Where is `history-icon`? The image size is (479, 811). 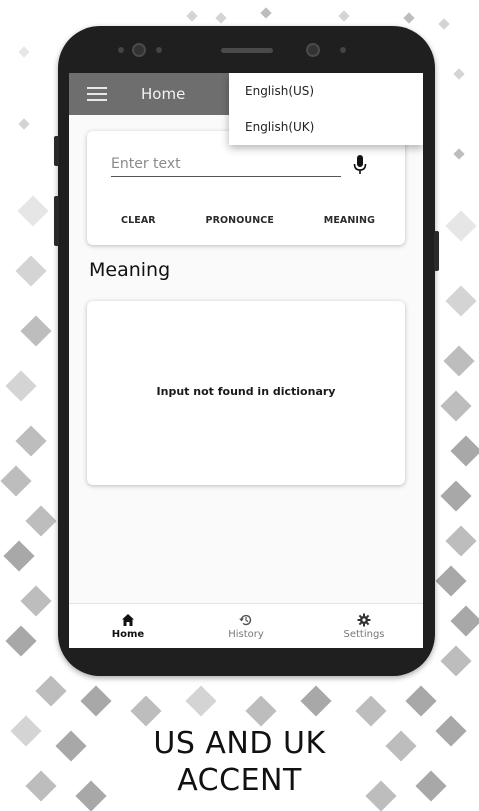
history-icon is located at coordinates (245, 619).